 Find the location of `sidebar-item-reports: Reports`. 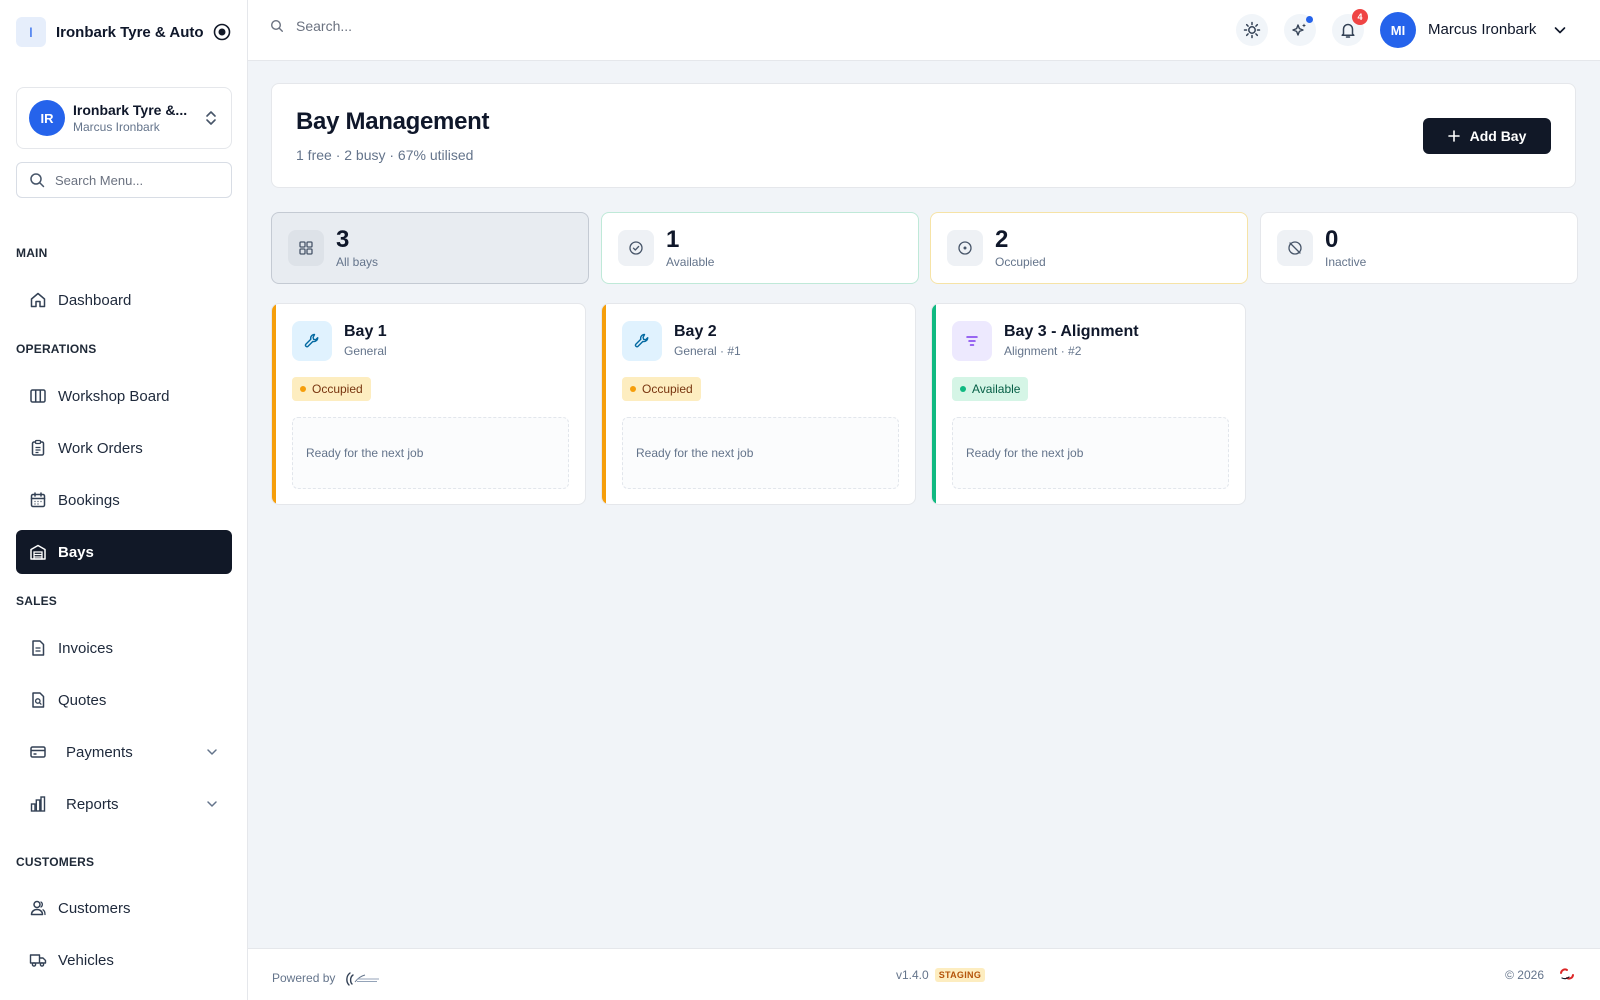

sidebar-item-reports: Reports is located at coordinates (124, 804).